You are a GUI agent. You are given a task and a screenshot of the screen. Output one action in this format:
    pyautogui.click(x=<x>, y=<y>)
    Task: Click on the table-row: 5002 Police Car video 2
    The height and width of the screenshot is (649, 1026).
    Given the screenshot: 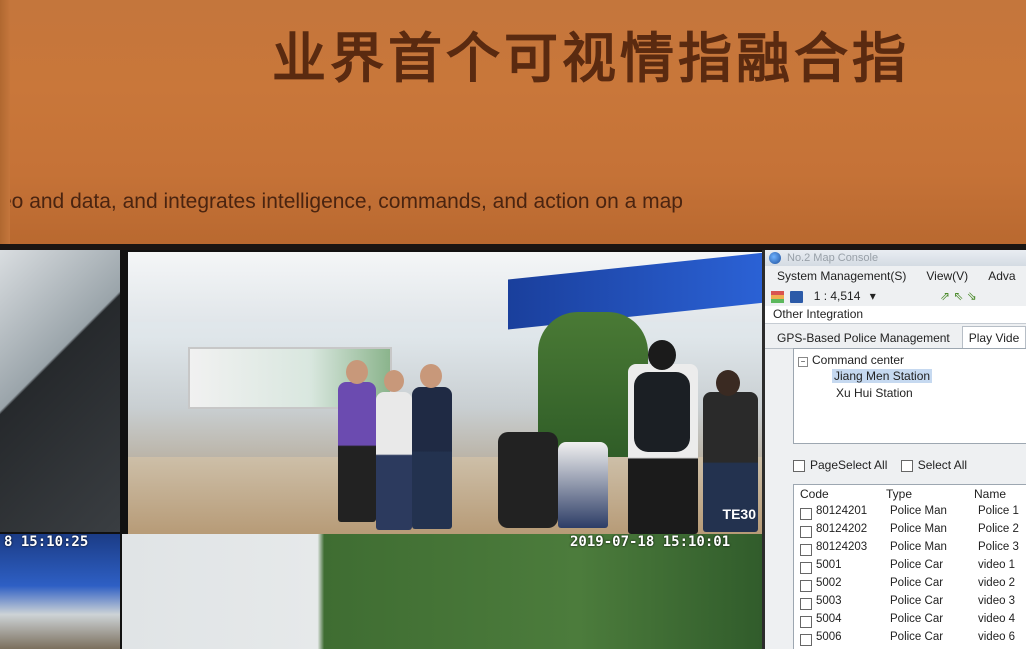 What is the action you would take?
    pyautogui.click(x=910, y=586)
    